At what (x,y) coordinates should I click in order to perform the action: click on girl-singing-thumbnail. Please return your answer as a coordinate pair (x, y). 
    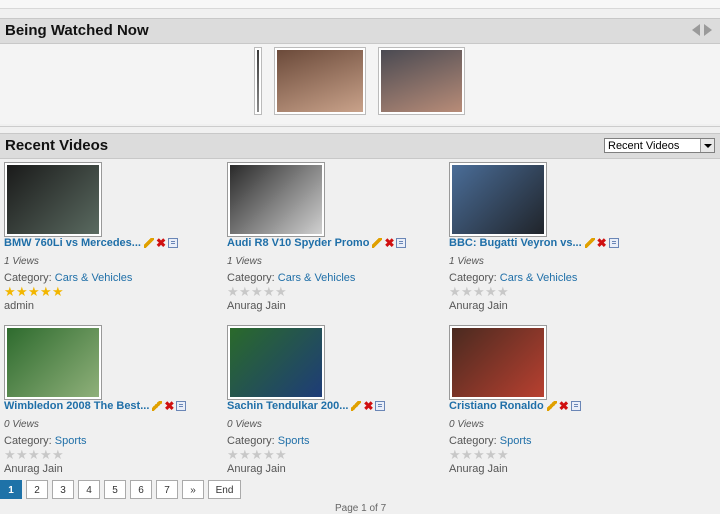
    Looking at the image, I should click on (320, 81).